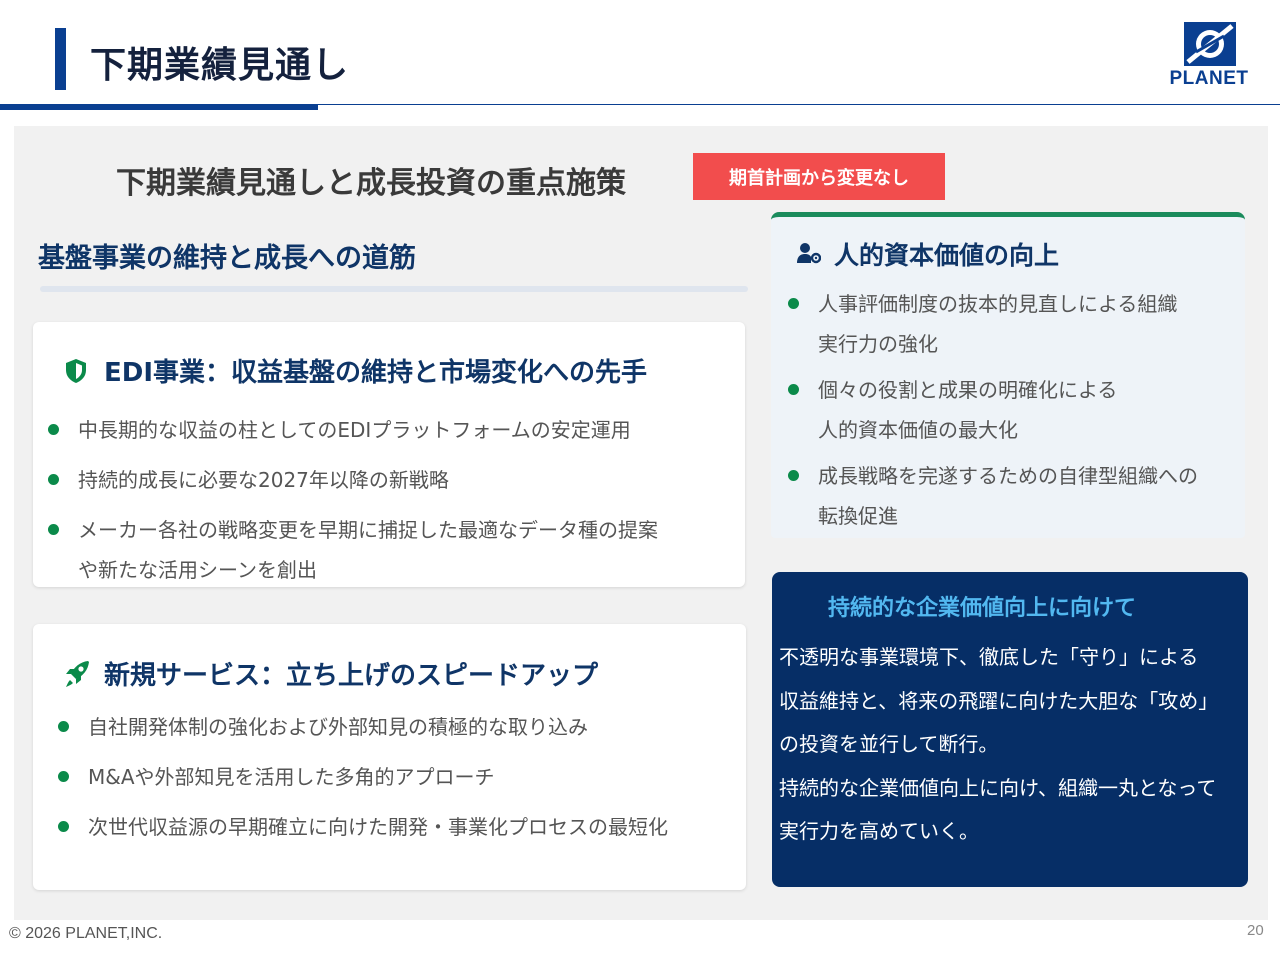 This screenshot has height=960, width=1280. What do you see at coordinates (394, 289) in the screenshot?
I see `section-divider` at bounding box center [394, 289].